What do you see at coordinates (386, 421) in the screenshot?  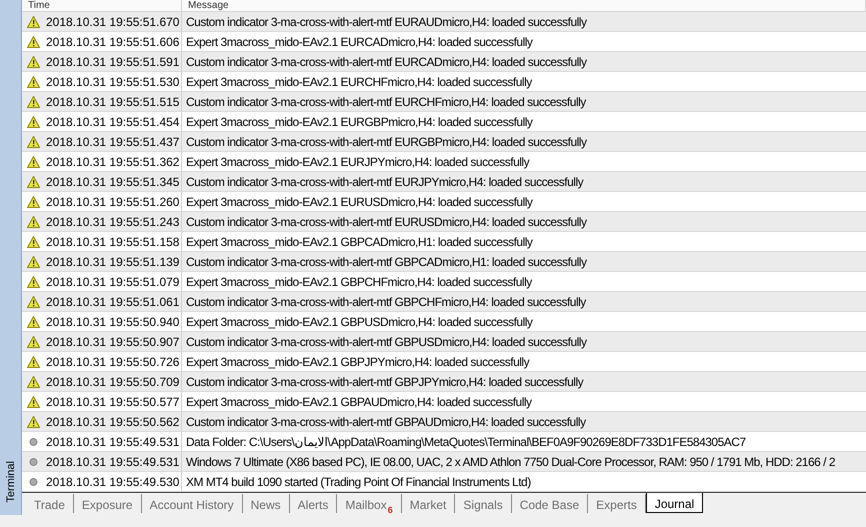 I see `message-cell: Custom indicator 3-ma-cross-with-alert-mtf GBPAUDmicro,H4: loaded successfully` at bounding box center [386, 421].